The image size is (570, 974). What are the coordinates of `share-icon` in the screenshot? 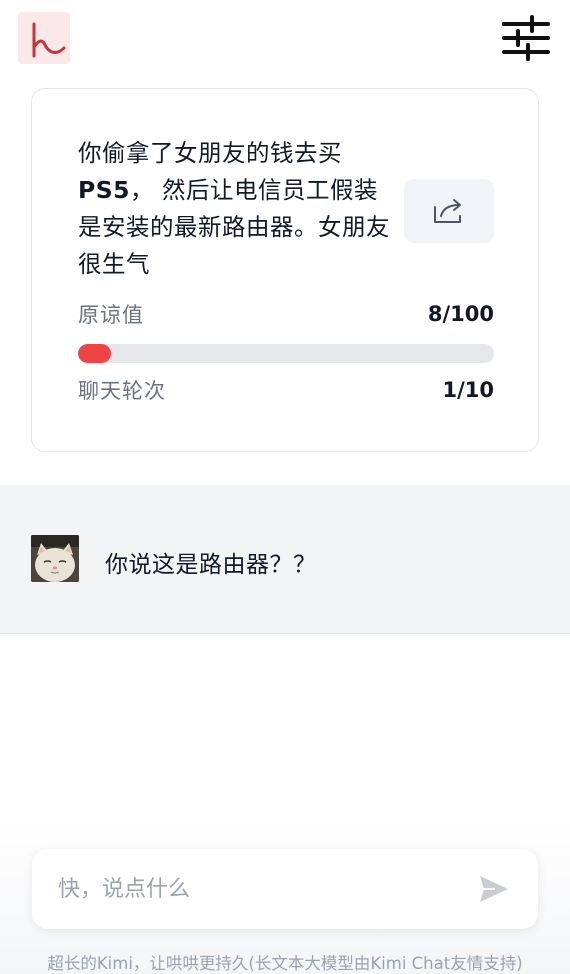 It's located at (447, 211).